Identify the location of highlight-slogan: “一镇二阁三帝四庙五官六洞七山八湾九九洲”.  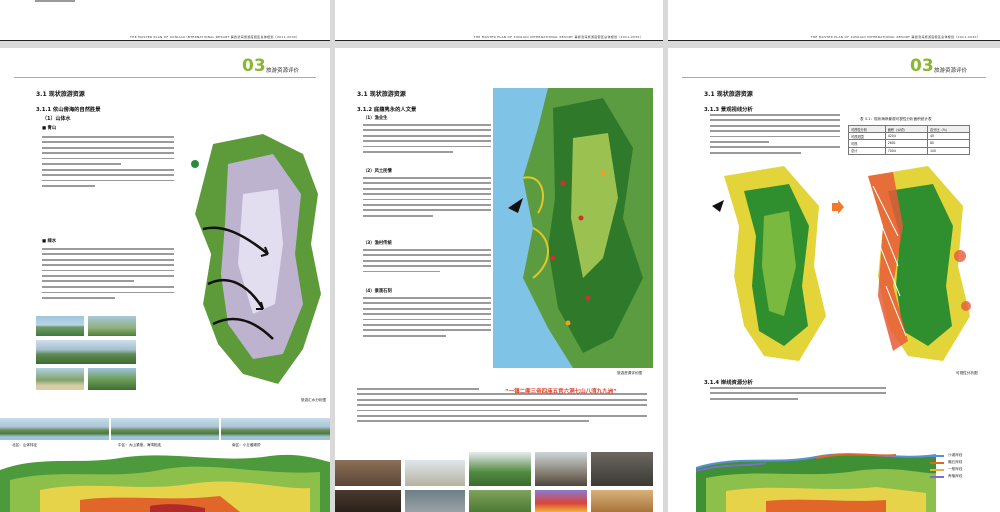
(561, 392).